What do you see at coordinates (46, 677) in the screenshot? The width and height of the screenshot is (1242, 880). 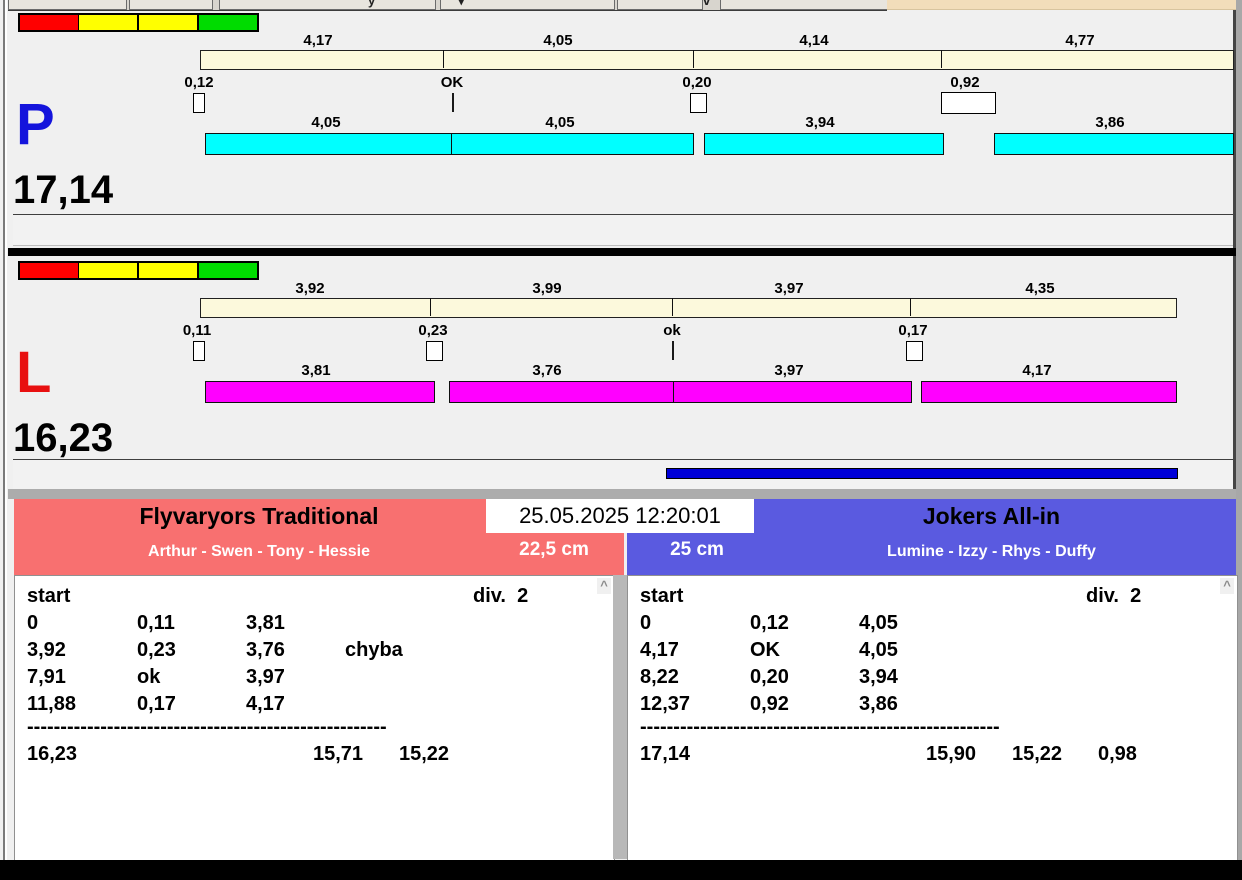 I see `log-cell: 7,91` at bounding box center [46, 677].